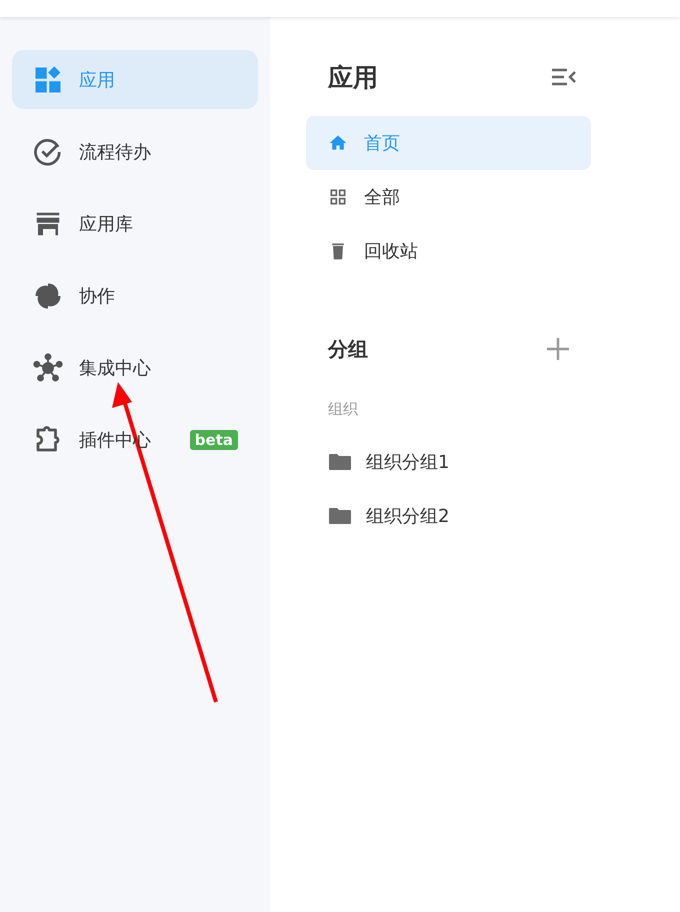  Describe the element at coordinates (135, 151) in the screenshot. I see `sidebar-item: 流程待办` at that location.